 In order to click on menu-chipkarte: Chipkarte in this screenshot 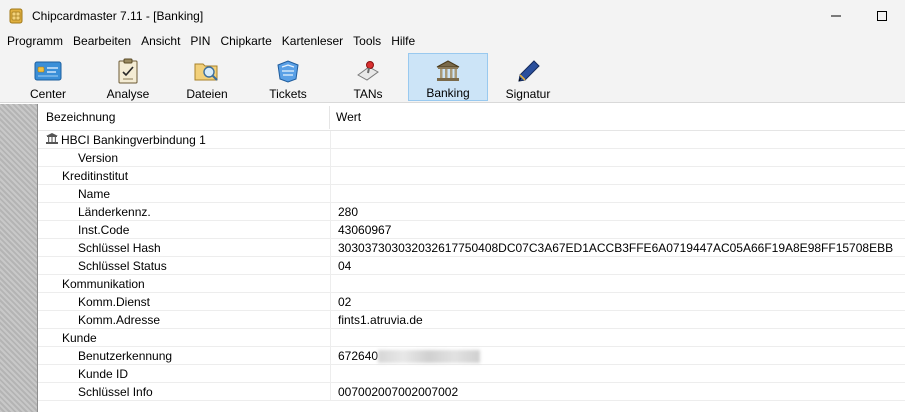, I will do `click(245, 41)`.